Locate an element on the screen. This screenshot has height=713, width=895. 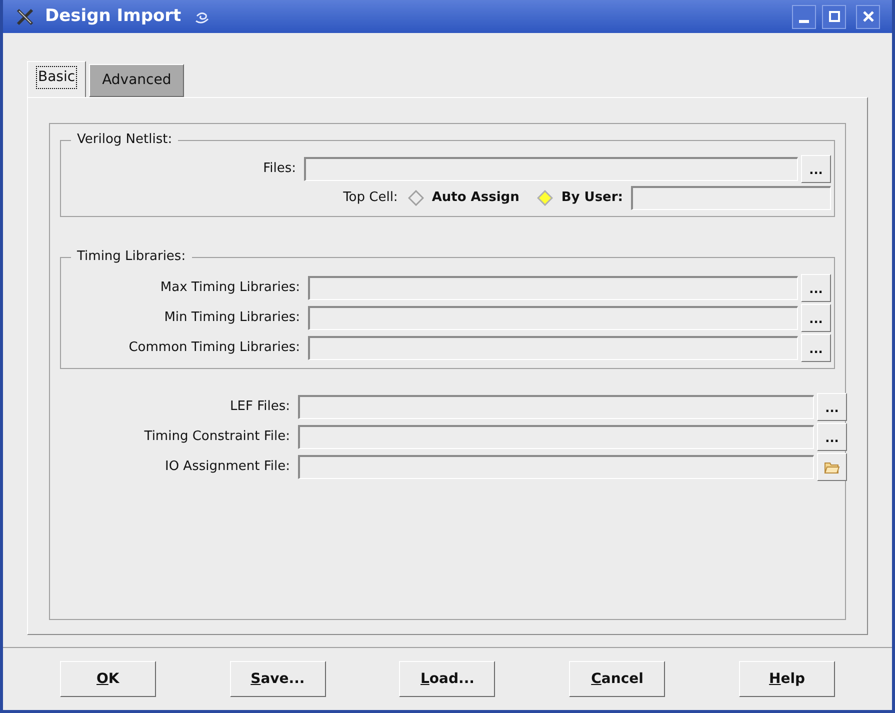
close-icon is located at coordinates (868, 16).